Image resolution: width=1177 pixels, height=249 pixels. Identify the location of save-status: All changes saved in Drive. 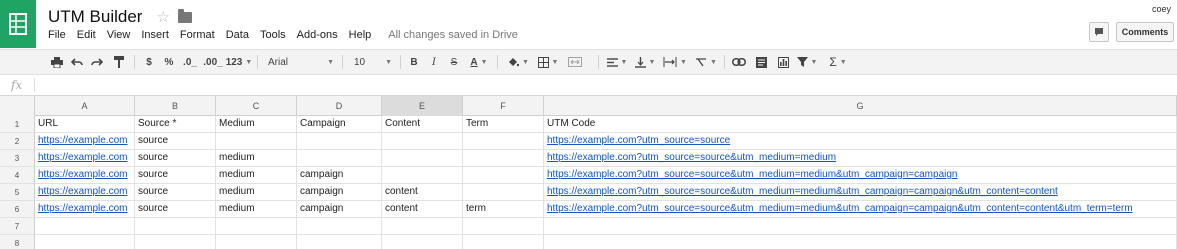
(453, 35).